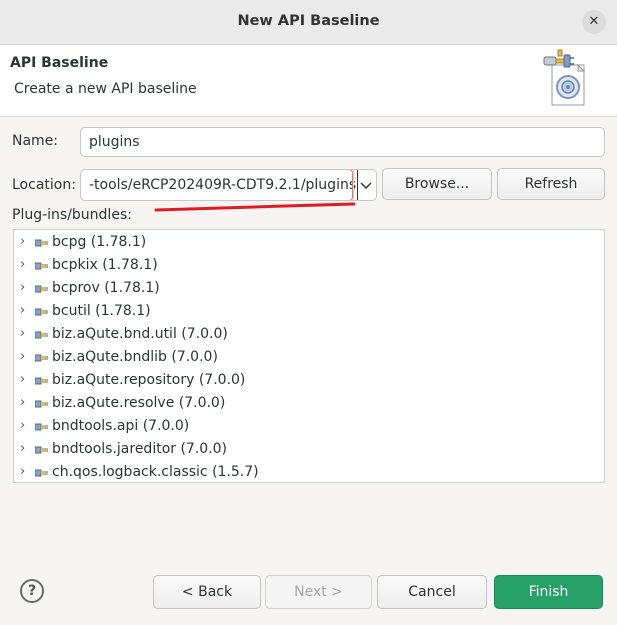 The height and width of the screenshot is (625, 617). Describe the element at coordinates (121, 426) in the screenshot. I see `bundle-name: bndtools.api (7.0.0)` at that location.